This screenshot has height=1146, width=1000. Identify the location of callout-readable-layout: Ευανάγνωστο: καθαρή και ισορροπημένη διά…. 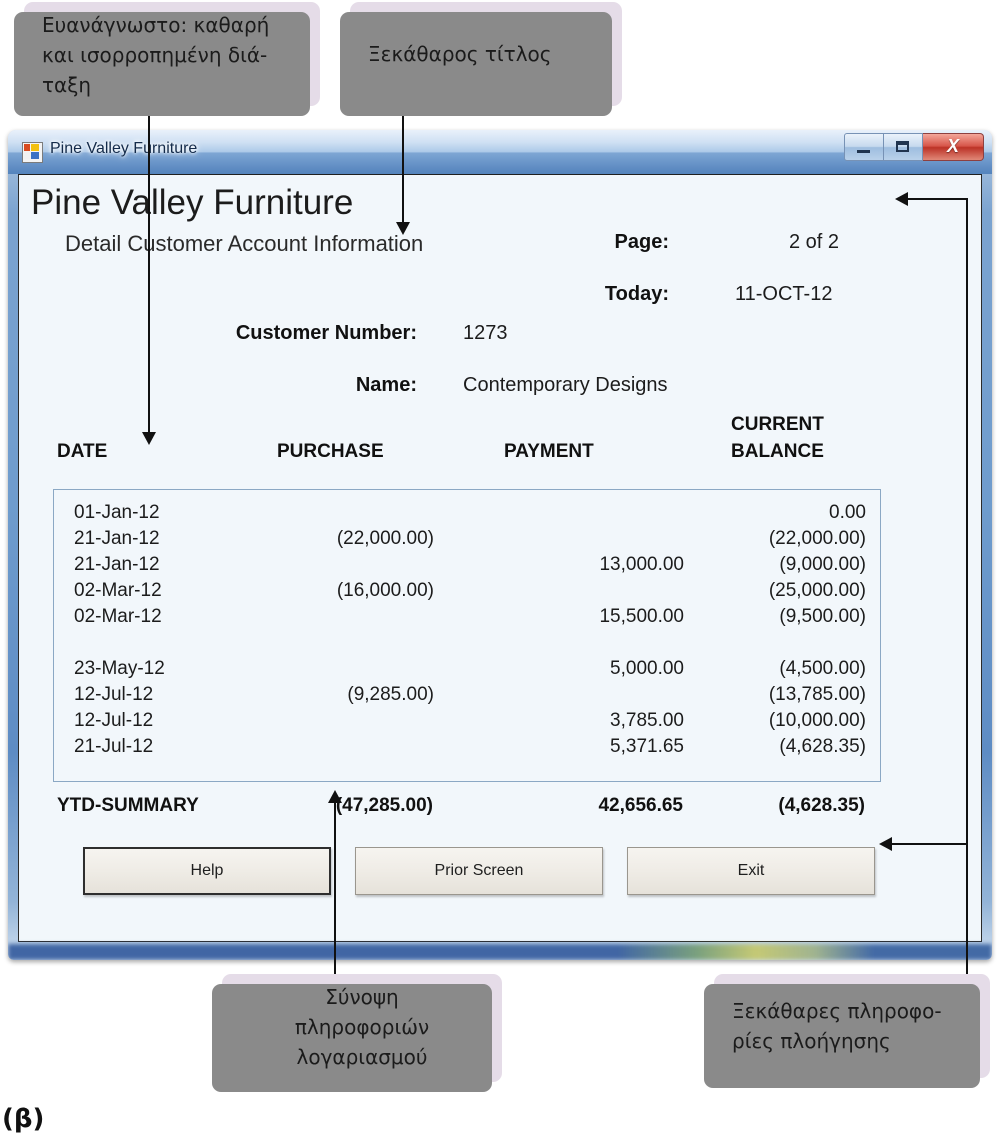
(167, 59).